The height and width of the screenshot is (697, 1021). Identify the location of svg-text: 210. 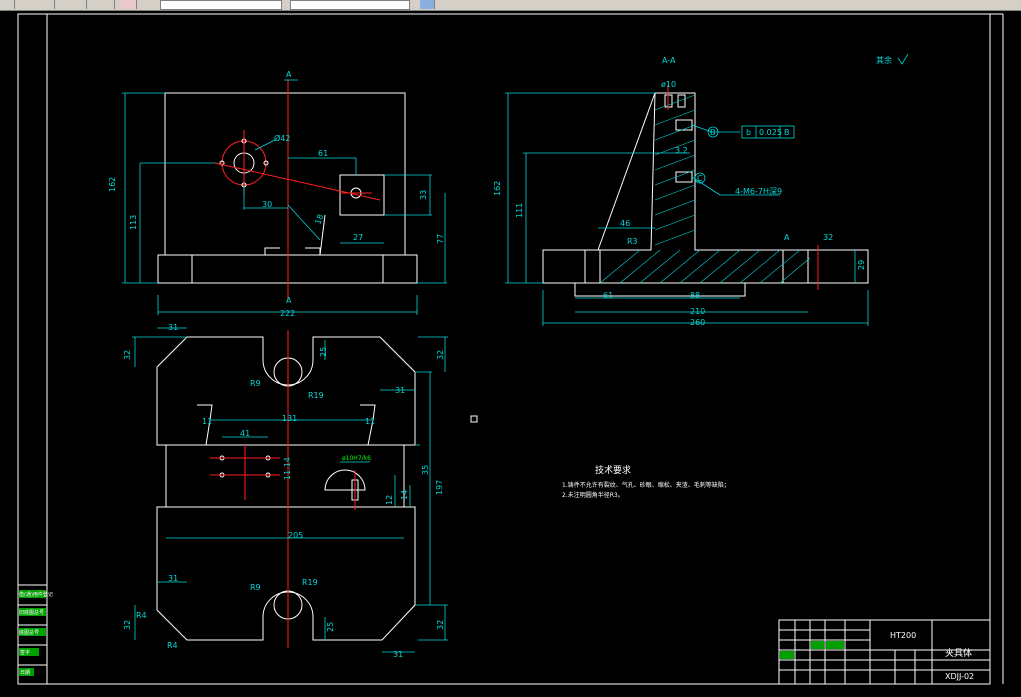
(697, 311).